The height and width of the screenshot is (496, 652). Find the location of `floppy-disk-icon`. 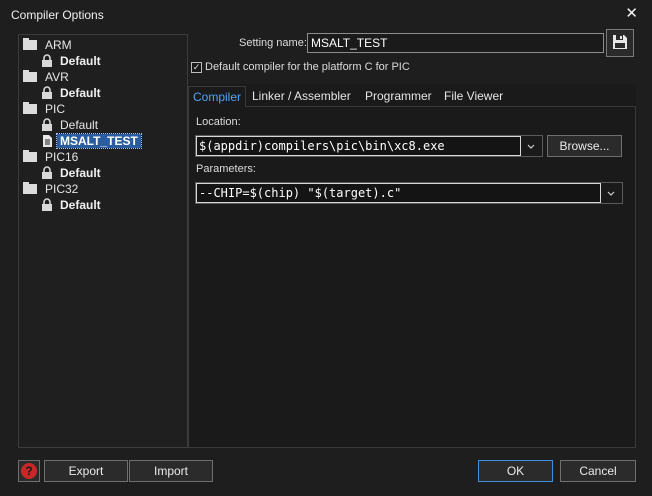

floppy-disk-icon is located at coordinates (620, 43).